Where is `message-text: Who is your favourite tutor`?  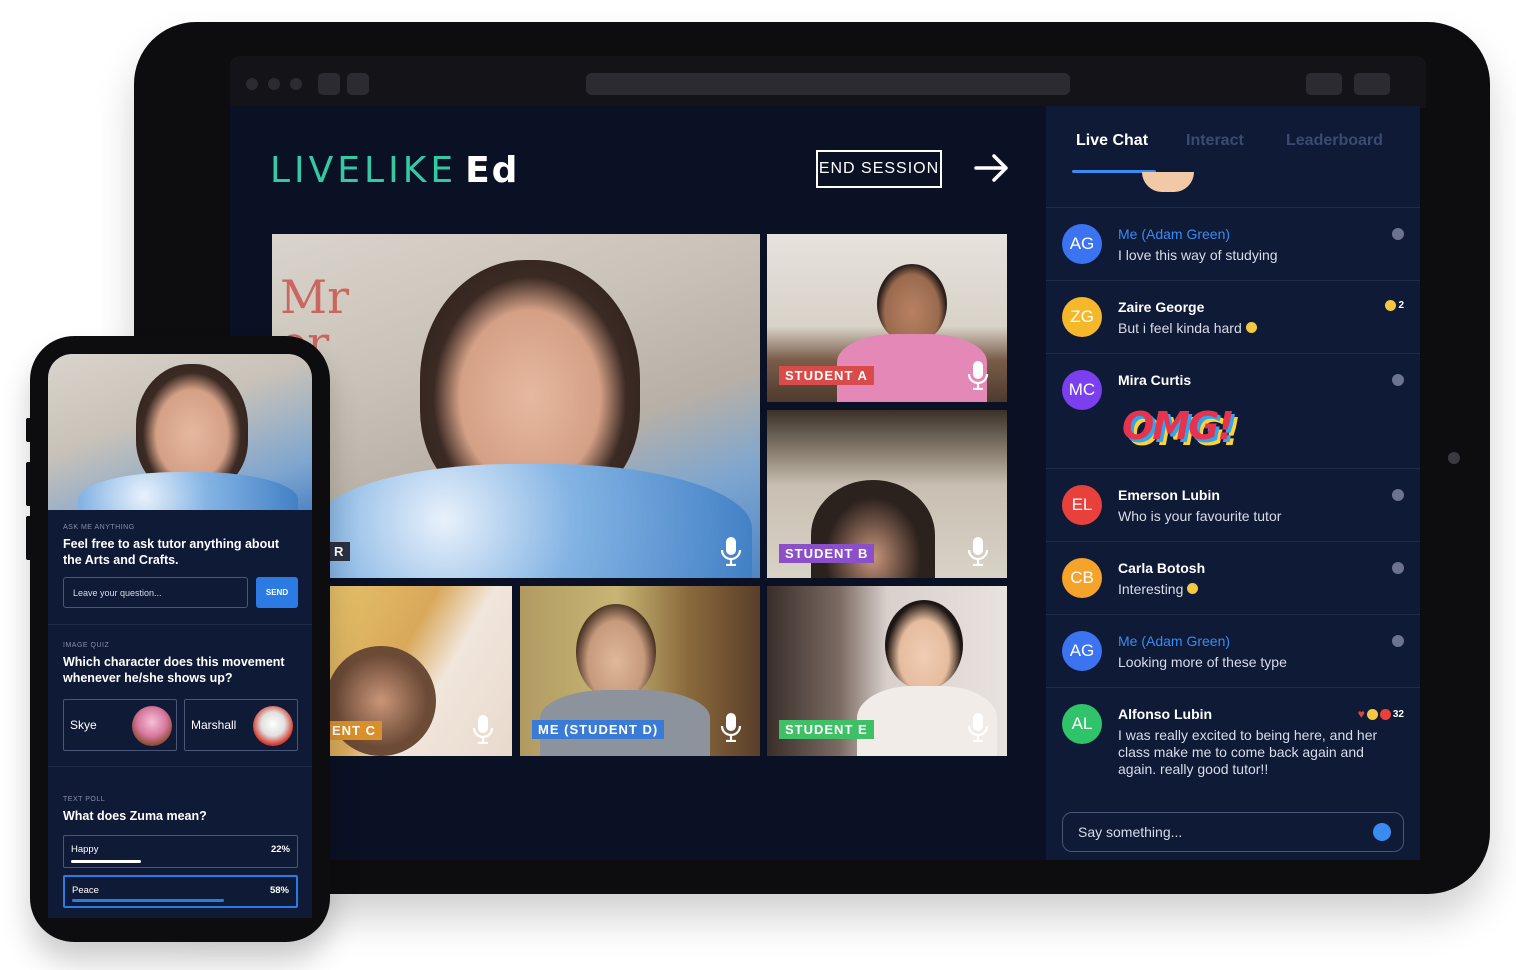
message-text: Who is your favourite tutor is located at coordinates (1200, 516).